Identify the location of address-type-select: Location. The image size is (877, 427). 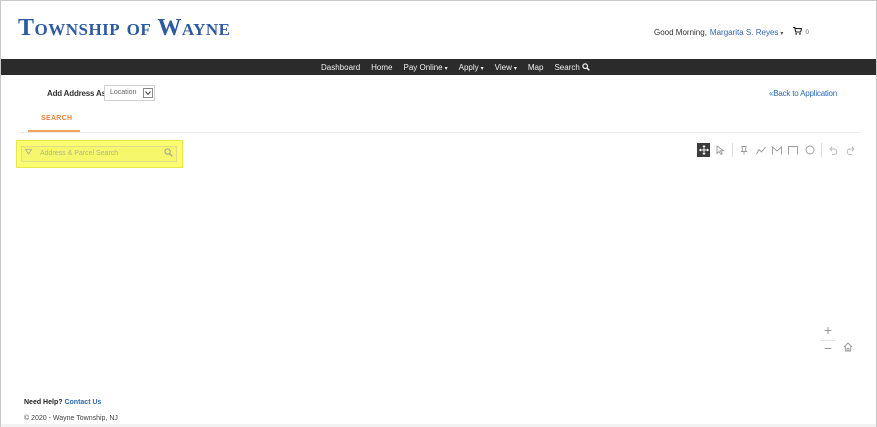
(129, 93).